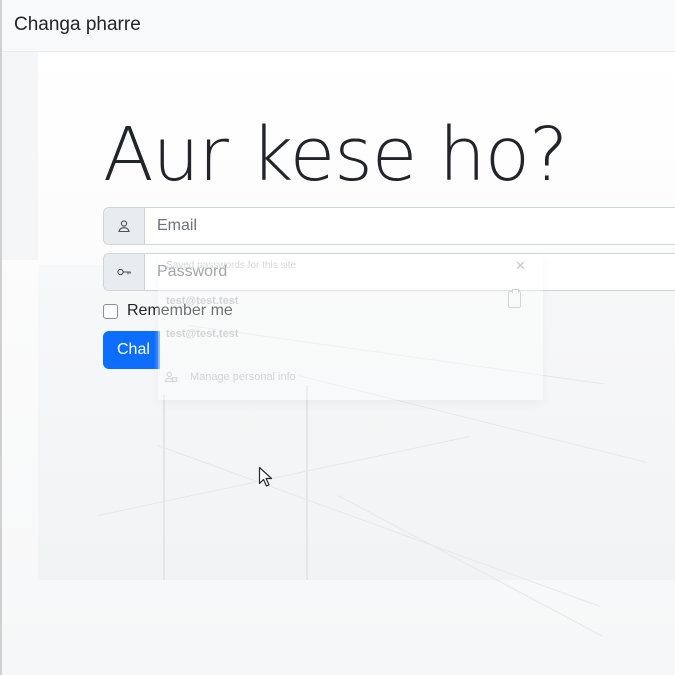 The image size is (675, 675). I want to click on manage-label: Manage personal info, so click(243, 377).